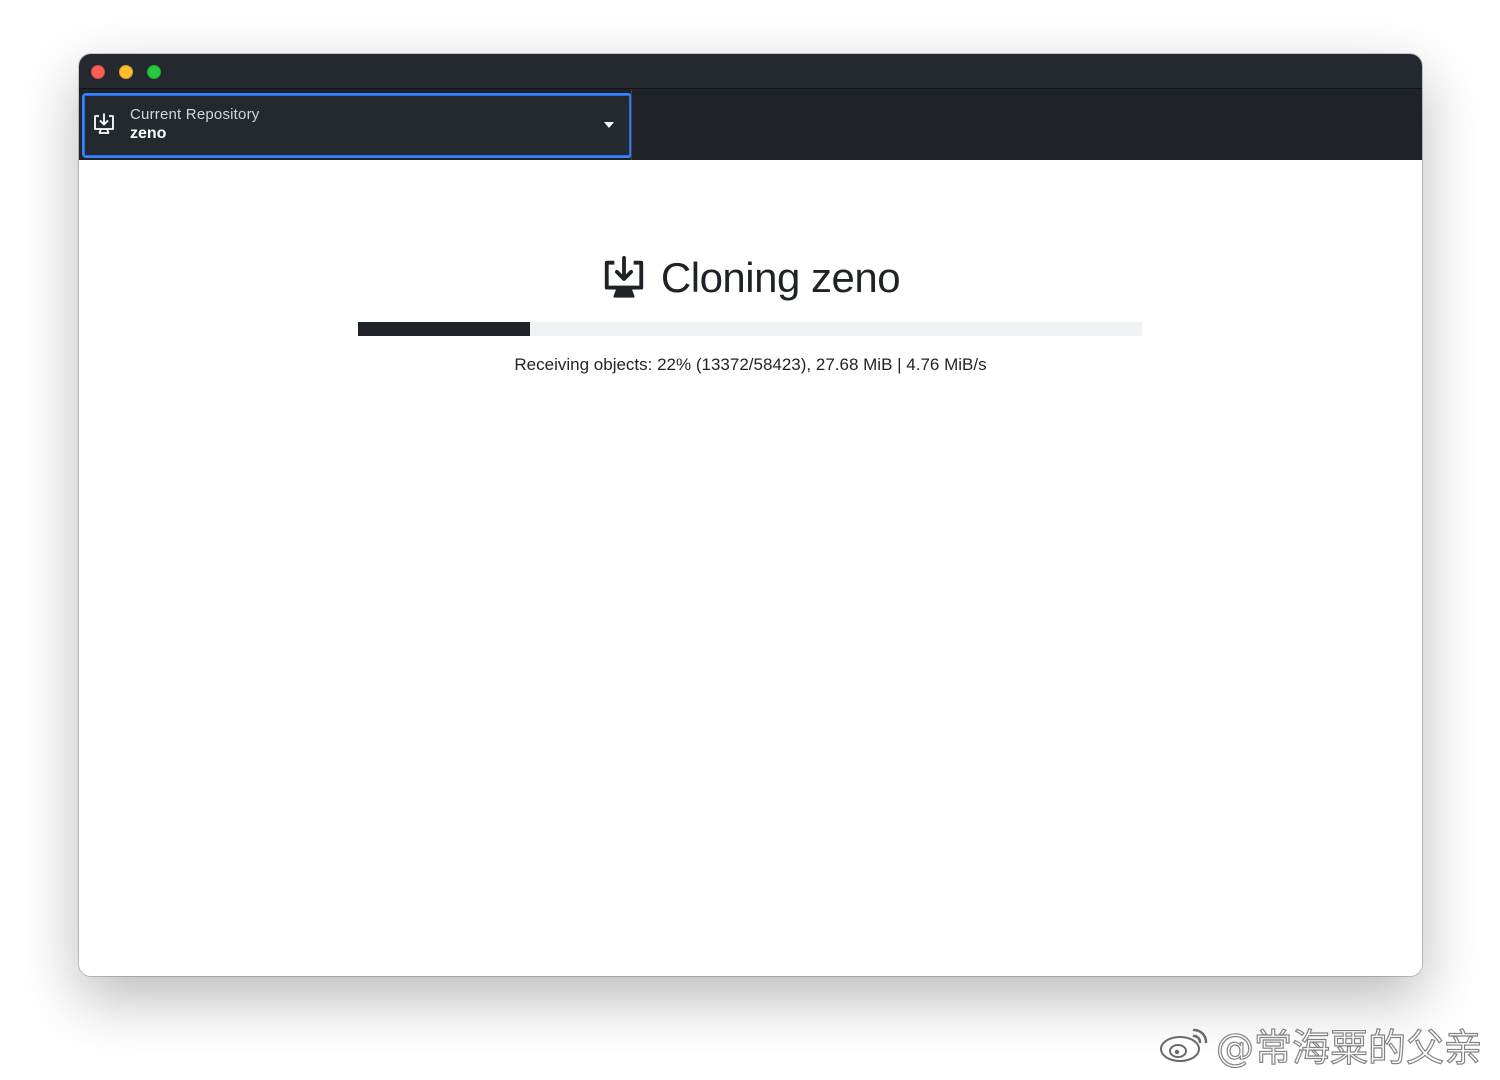  I want to click on current-repository-name: zeno, so click(148, 133).